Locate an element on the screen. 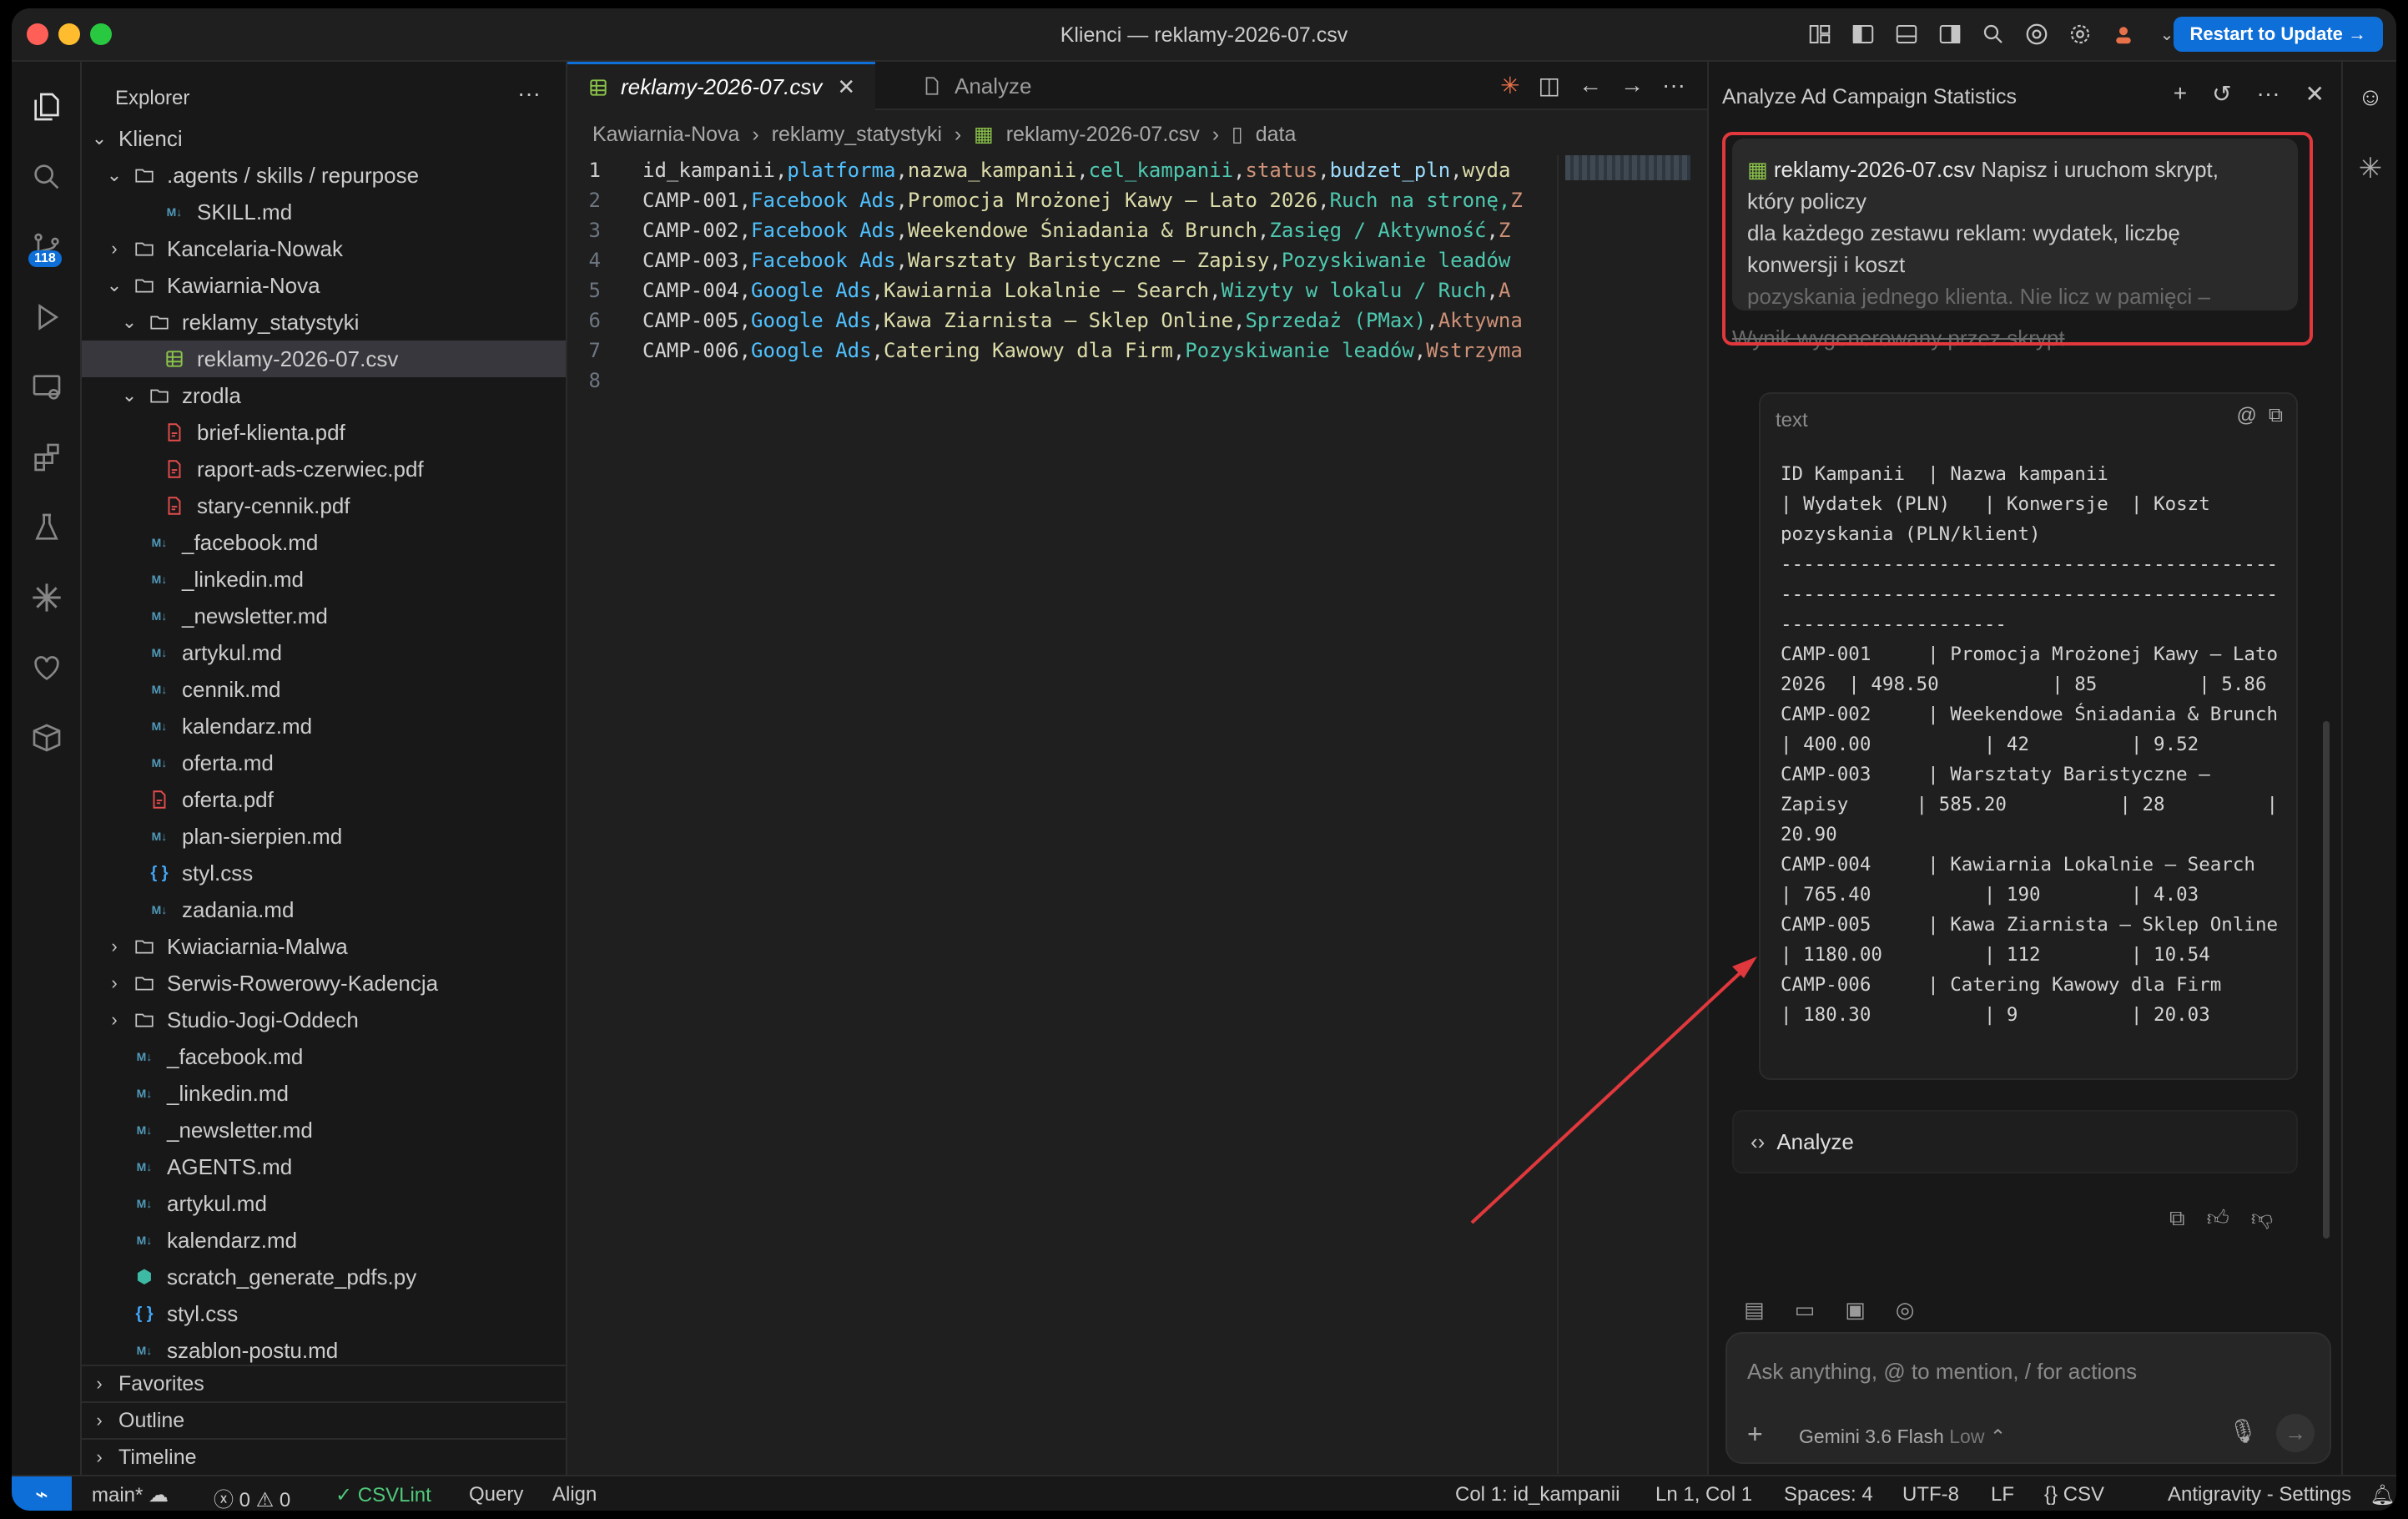 This screenshot has width=2408, height=1519. microphone-icon: 🎙︎ is located at coordinates (2243, 1431).